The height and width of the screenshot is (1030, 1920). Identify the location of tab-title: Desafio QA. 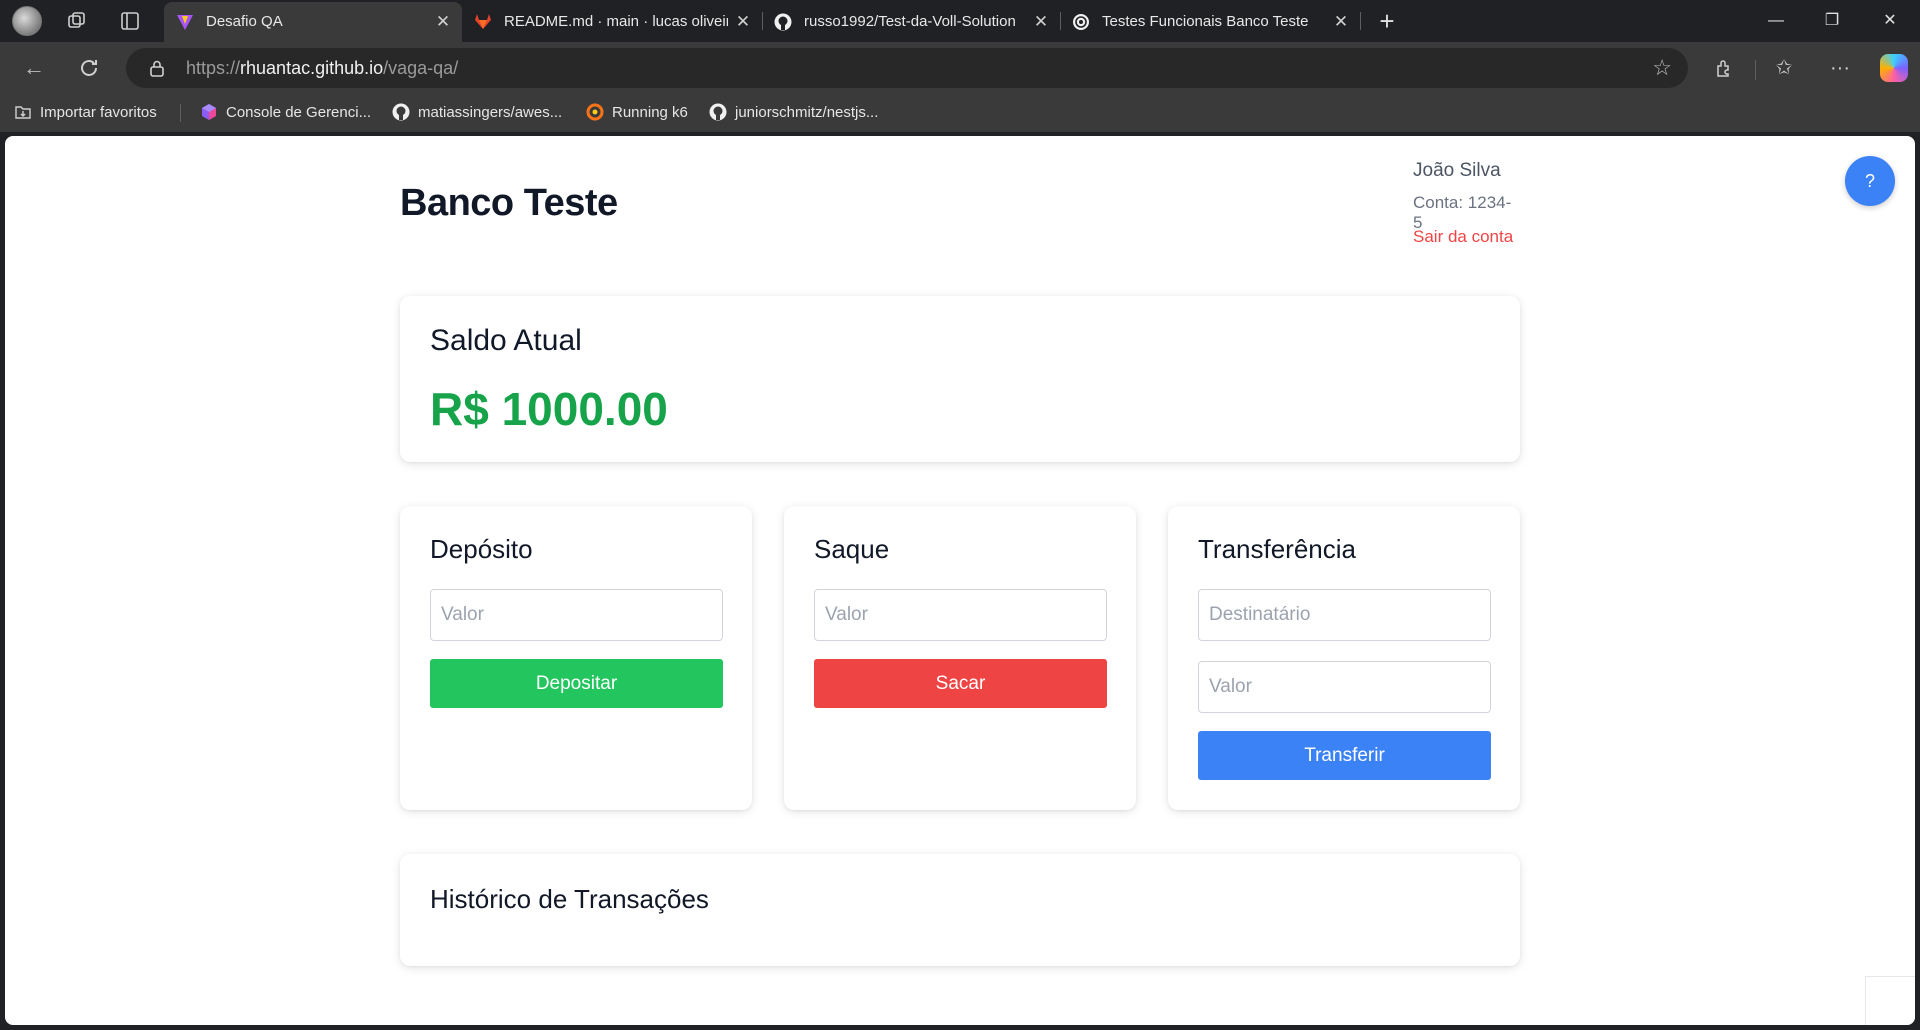
(244, 21).